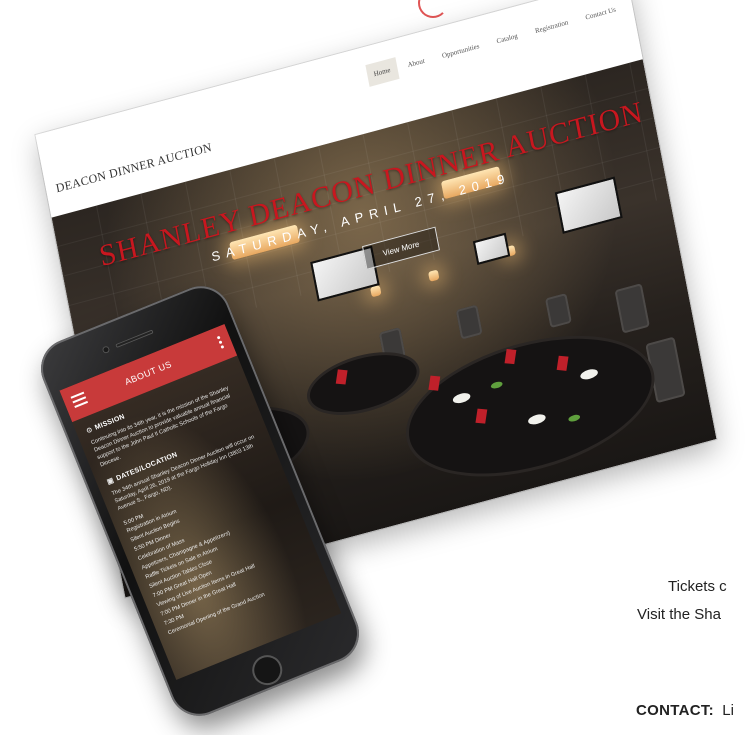 The image size is (756, 735). Describe the element at coordinates (601, 15) in the screenshot. I see `nav-contact-us: Contact Us` at that location.